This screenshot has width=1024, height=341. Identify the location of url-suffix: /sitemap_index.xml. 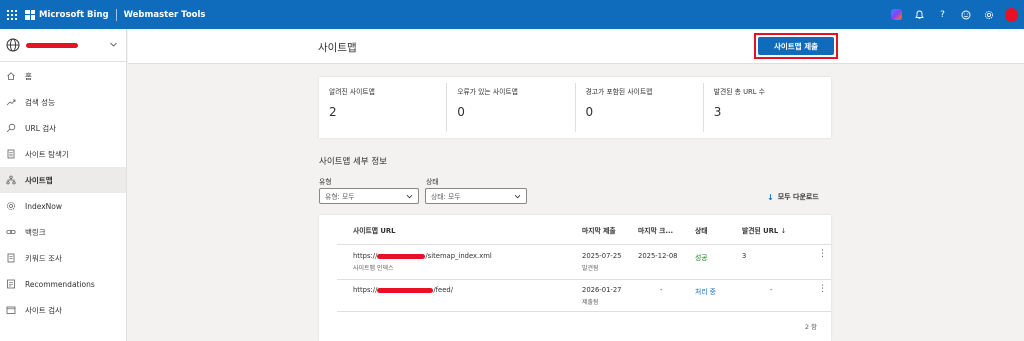
(458, 256).